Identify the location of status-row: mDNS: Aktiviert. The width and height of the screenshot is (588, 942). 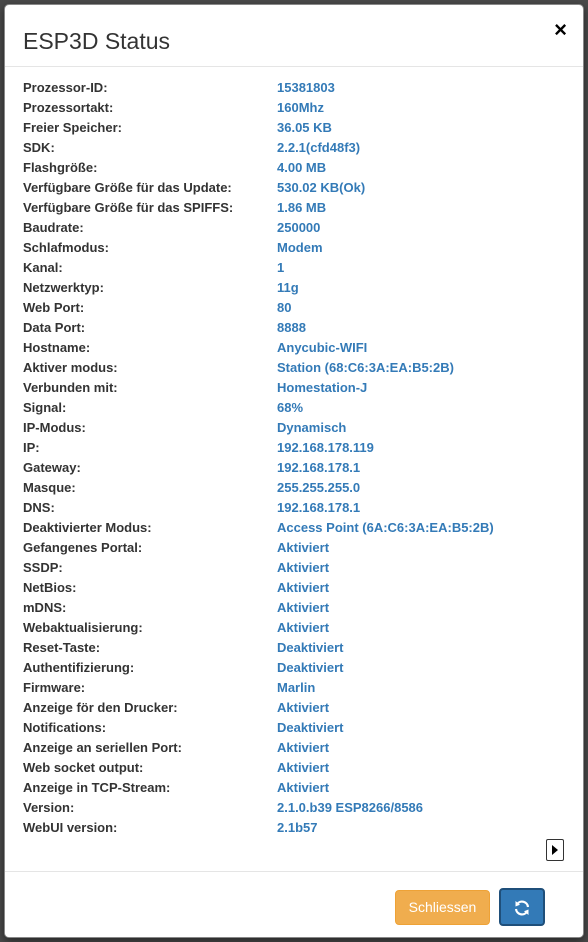
(303, 608).